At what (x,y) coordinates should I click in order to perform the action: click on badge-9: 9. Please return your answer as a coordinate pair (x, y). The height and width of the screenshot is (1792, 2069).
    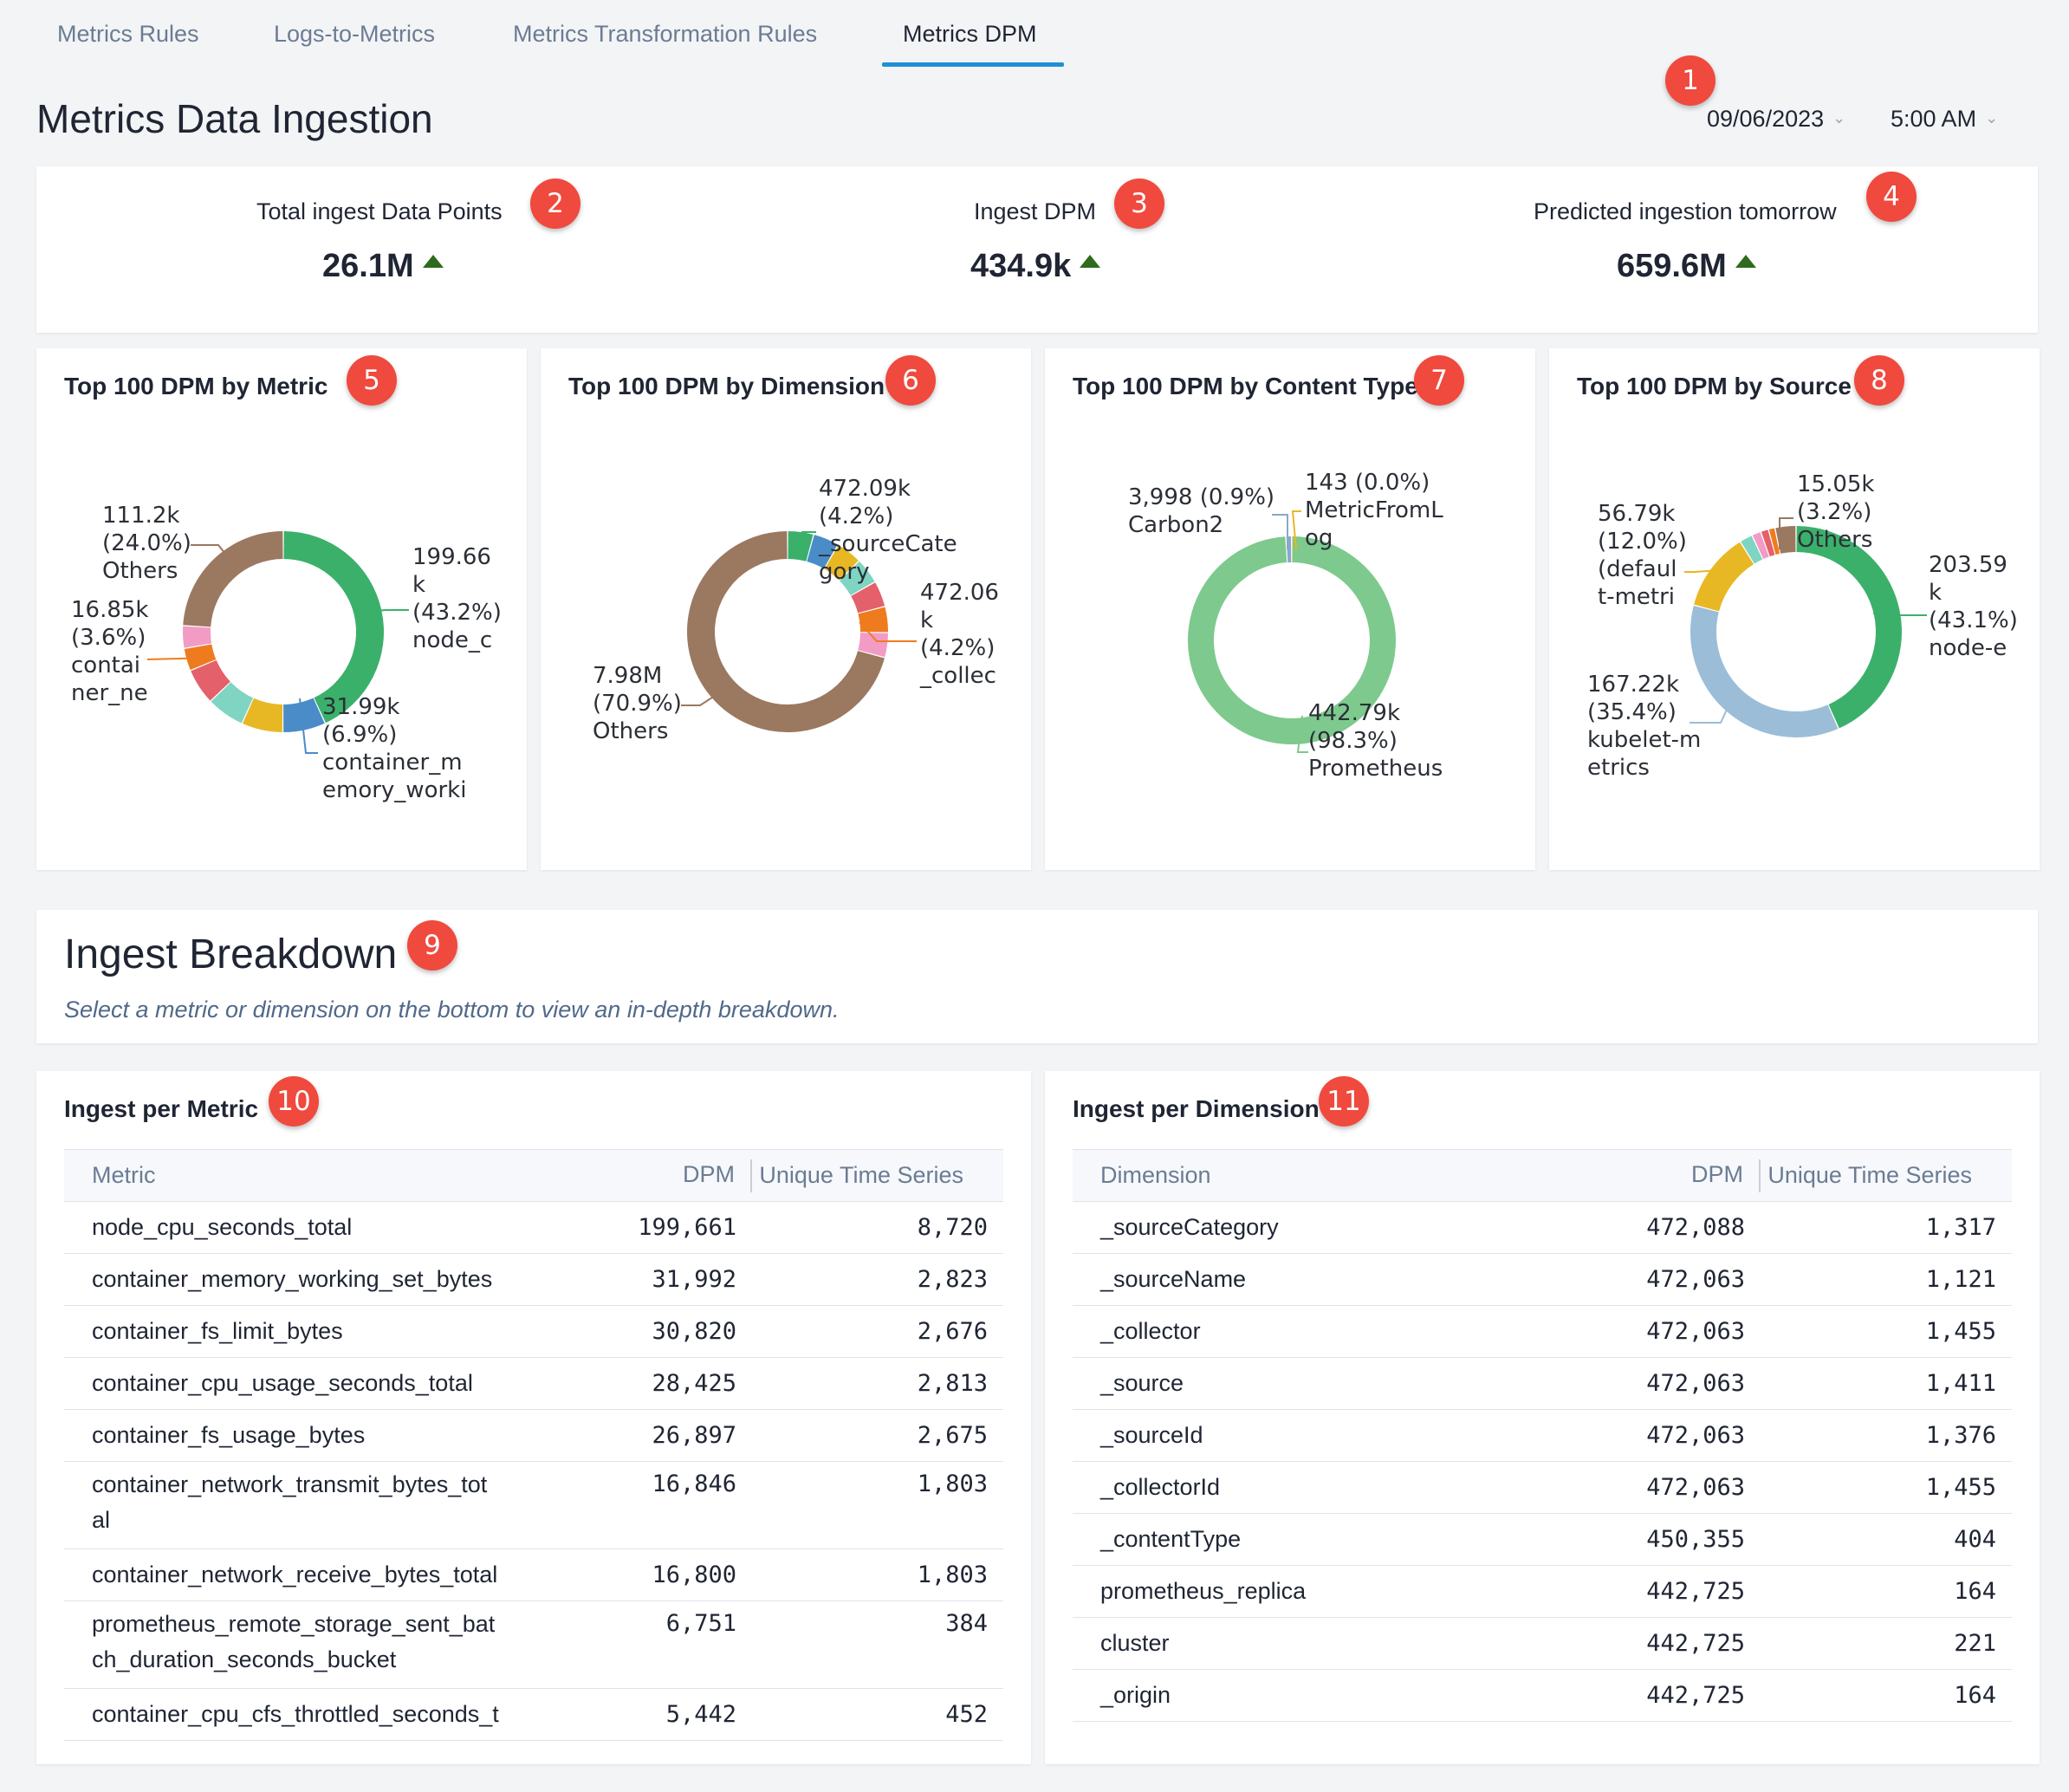
    Looking at the image, I should click on (432, 946).